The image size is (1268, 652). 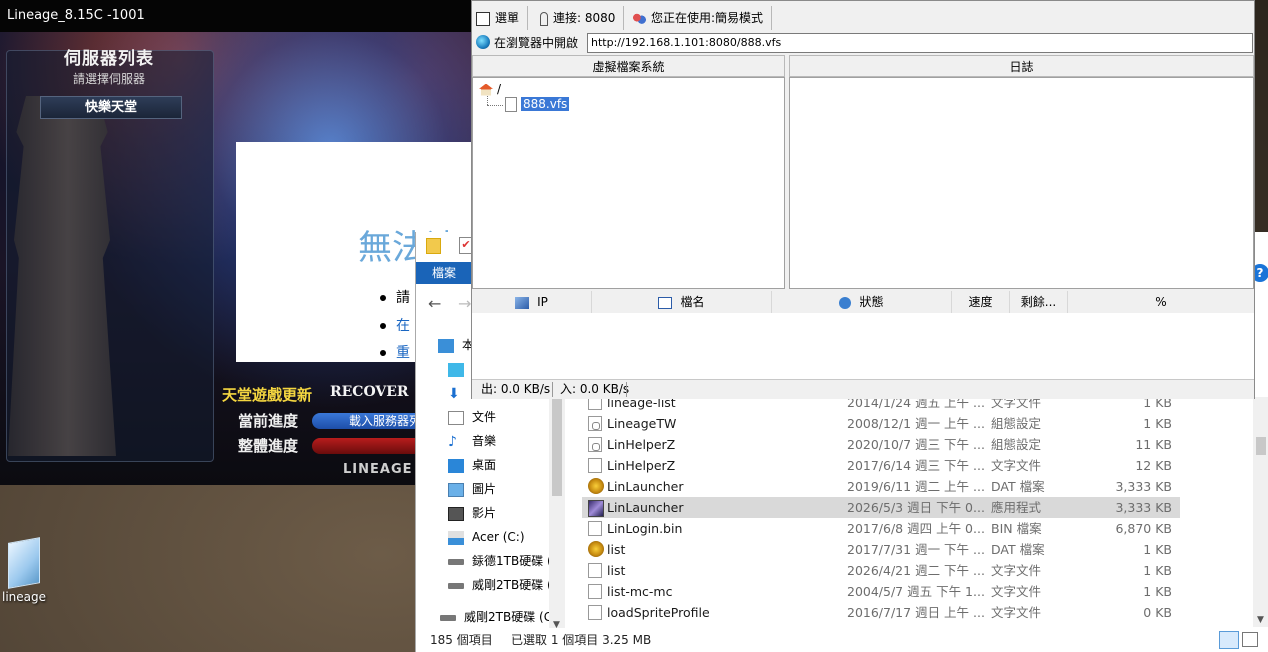 I want to click on home-icon, so click(x=486, y=89).